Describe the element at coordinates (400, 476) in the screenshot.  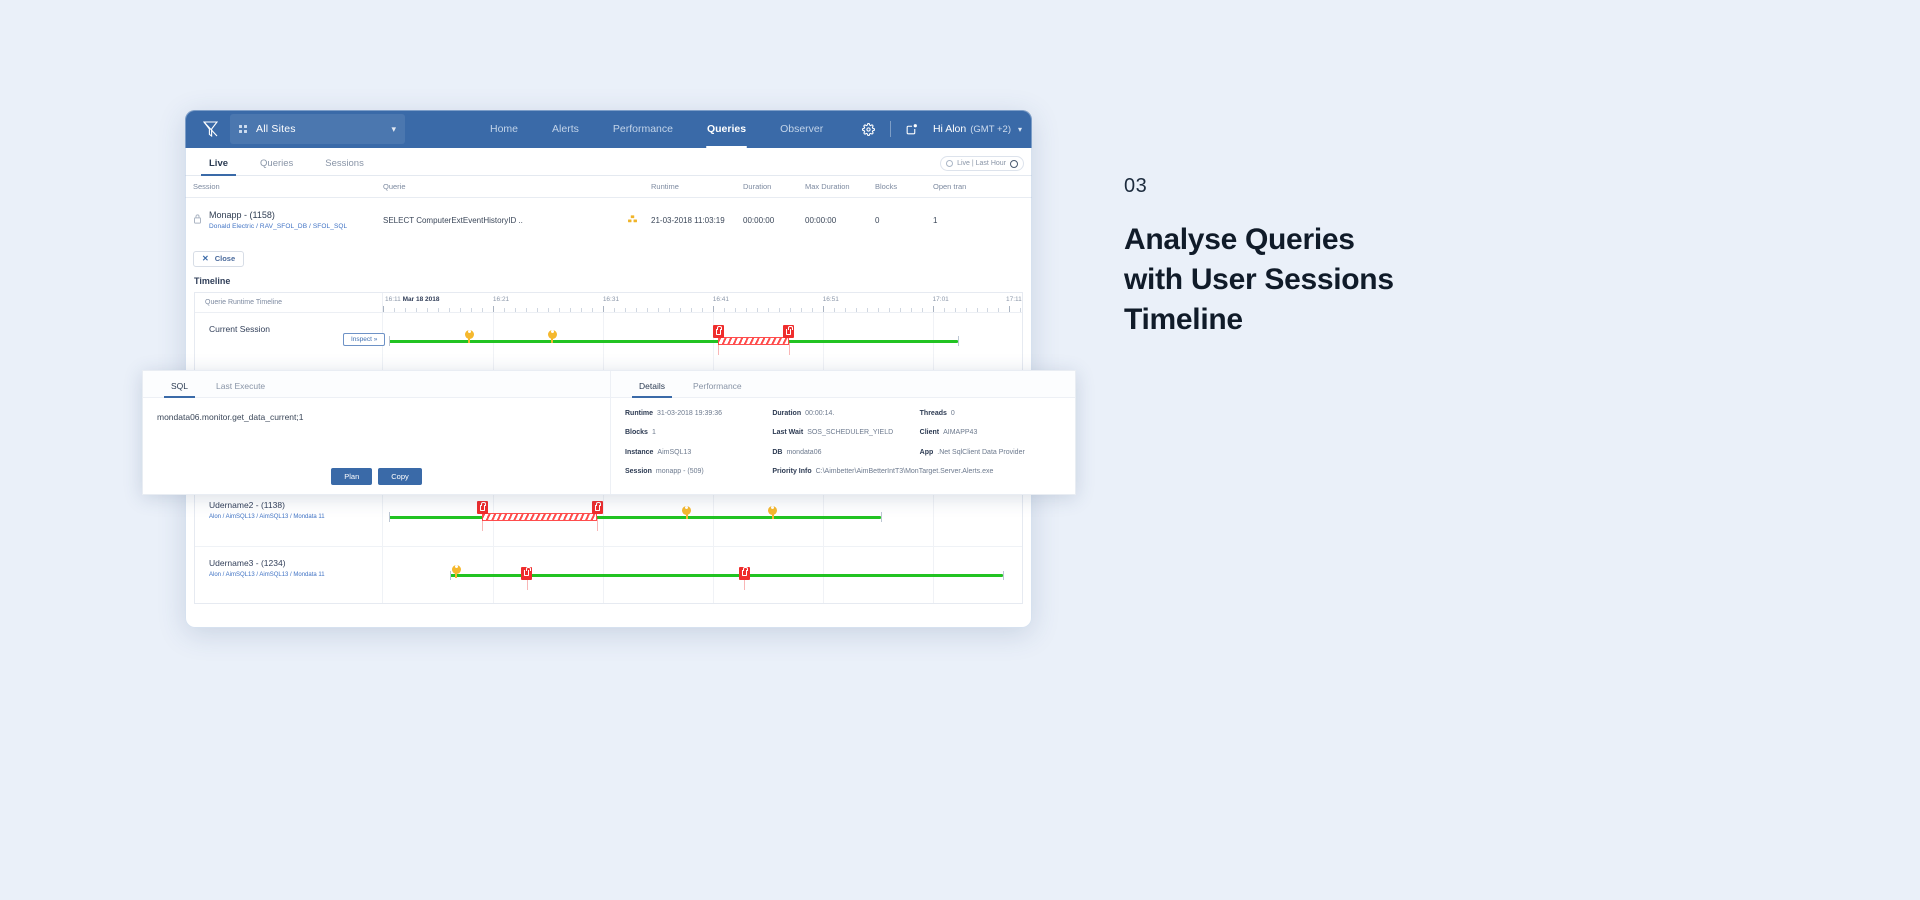
I see `copy-button: Copy` at that location.